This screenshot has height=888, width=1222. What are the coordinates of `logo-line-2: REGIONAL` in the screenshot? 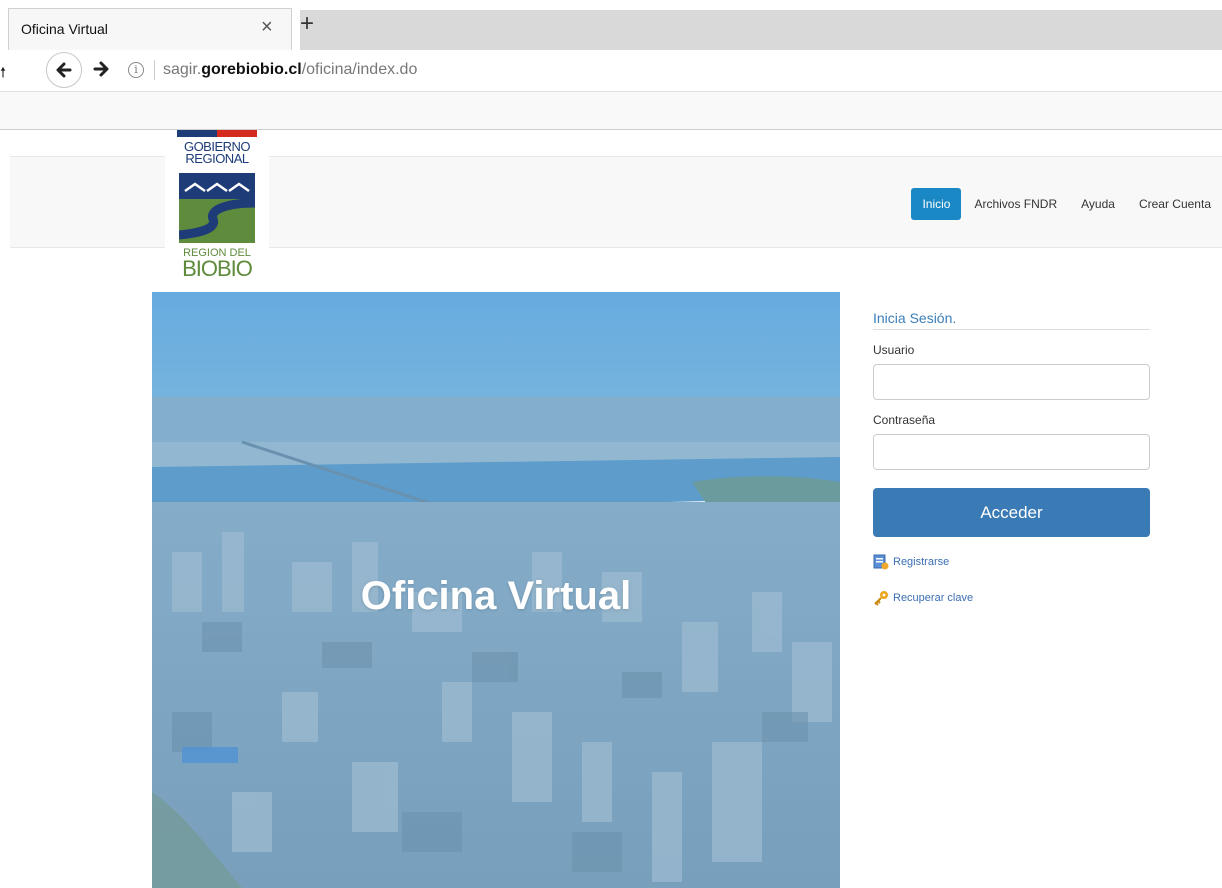 It's located at (217, 158).